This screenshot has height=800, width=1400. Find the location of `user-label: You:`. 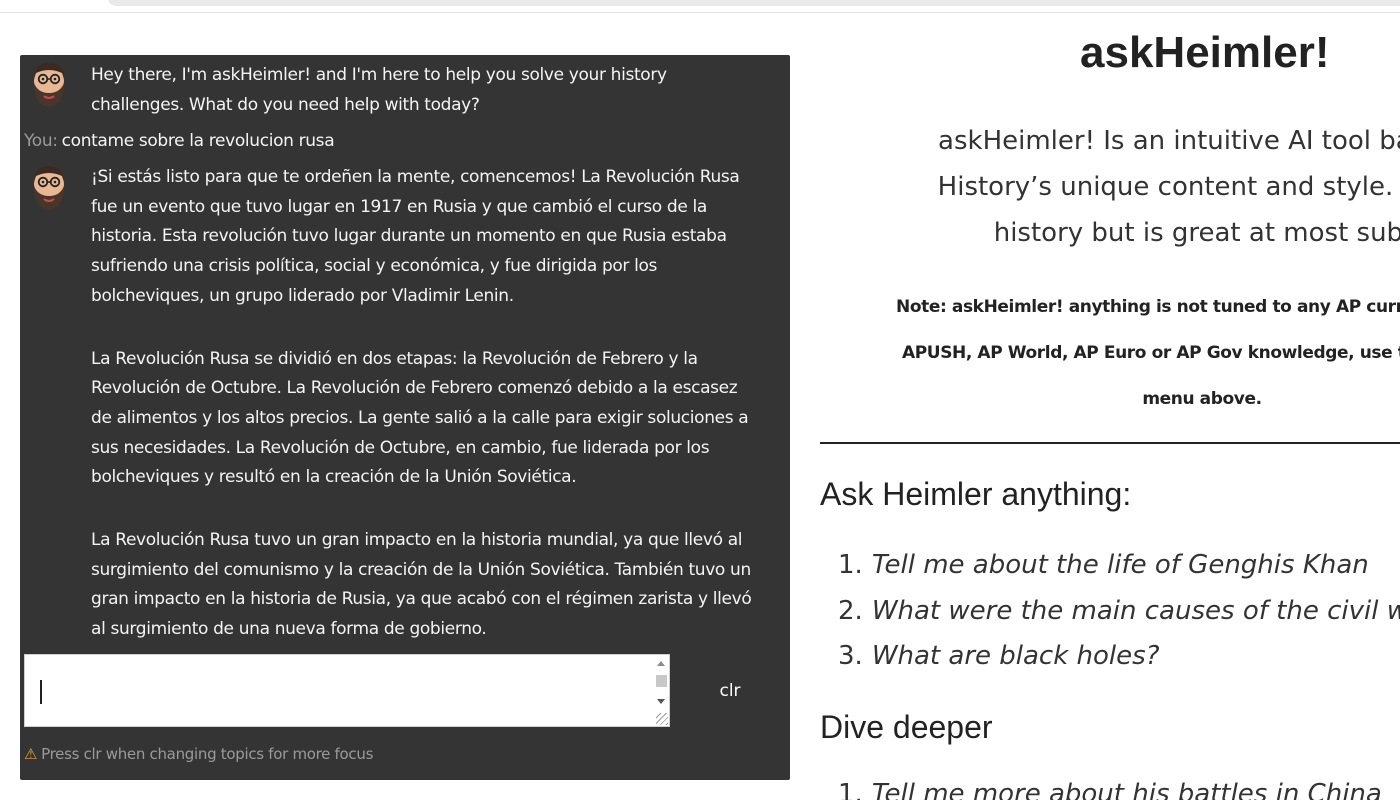

user-label: You: is located at coordinates (41, 141).